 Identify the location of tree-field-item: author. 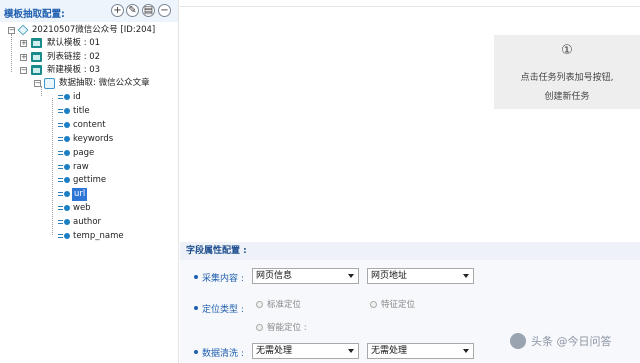
(113, 222).